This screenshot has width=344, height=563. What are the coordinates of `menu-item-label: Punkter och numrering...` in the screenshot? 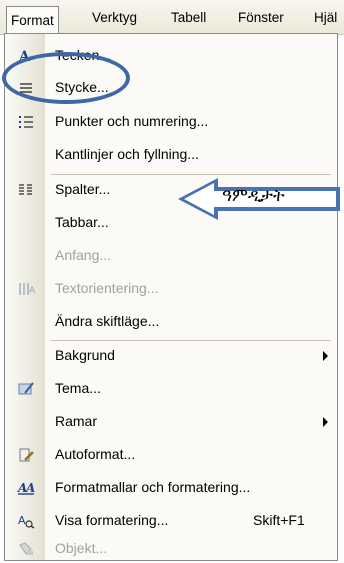 It's located at (132, 121).